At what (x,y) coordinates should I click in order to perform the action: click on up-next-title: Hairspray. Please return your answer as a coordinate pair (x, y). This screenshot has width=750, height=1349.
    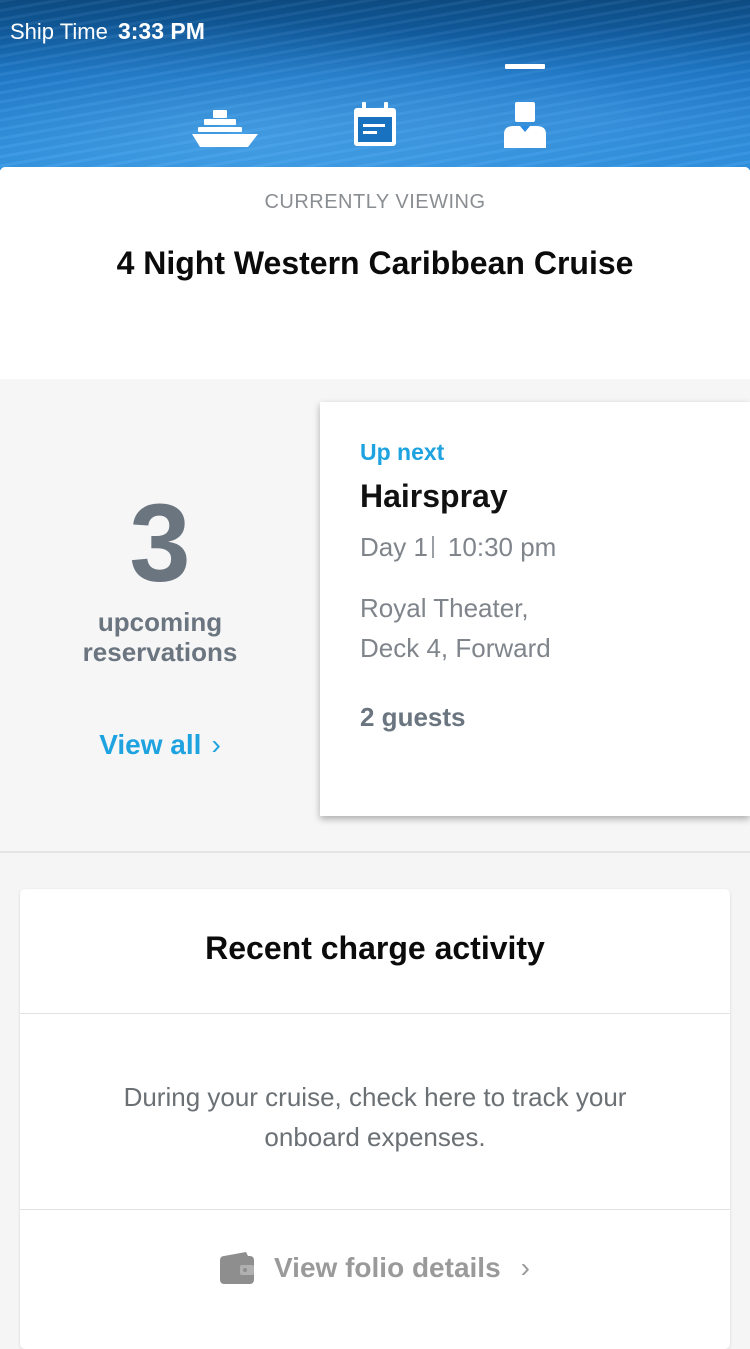
    Looking at the image, I should click on (434, 496).